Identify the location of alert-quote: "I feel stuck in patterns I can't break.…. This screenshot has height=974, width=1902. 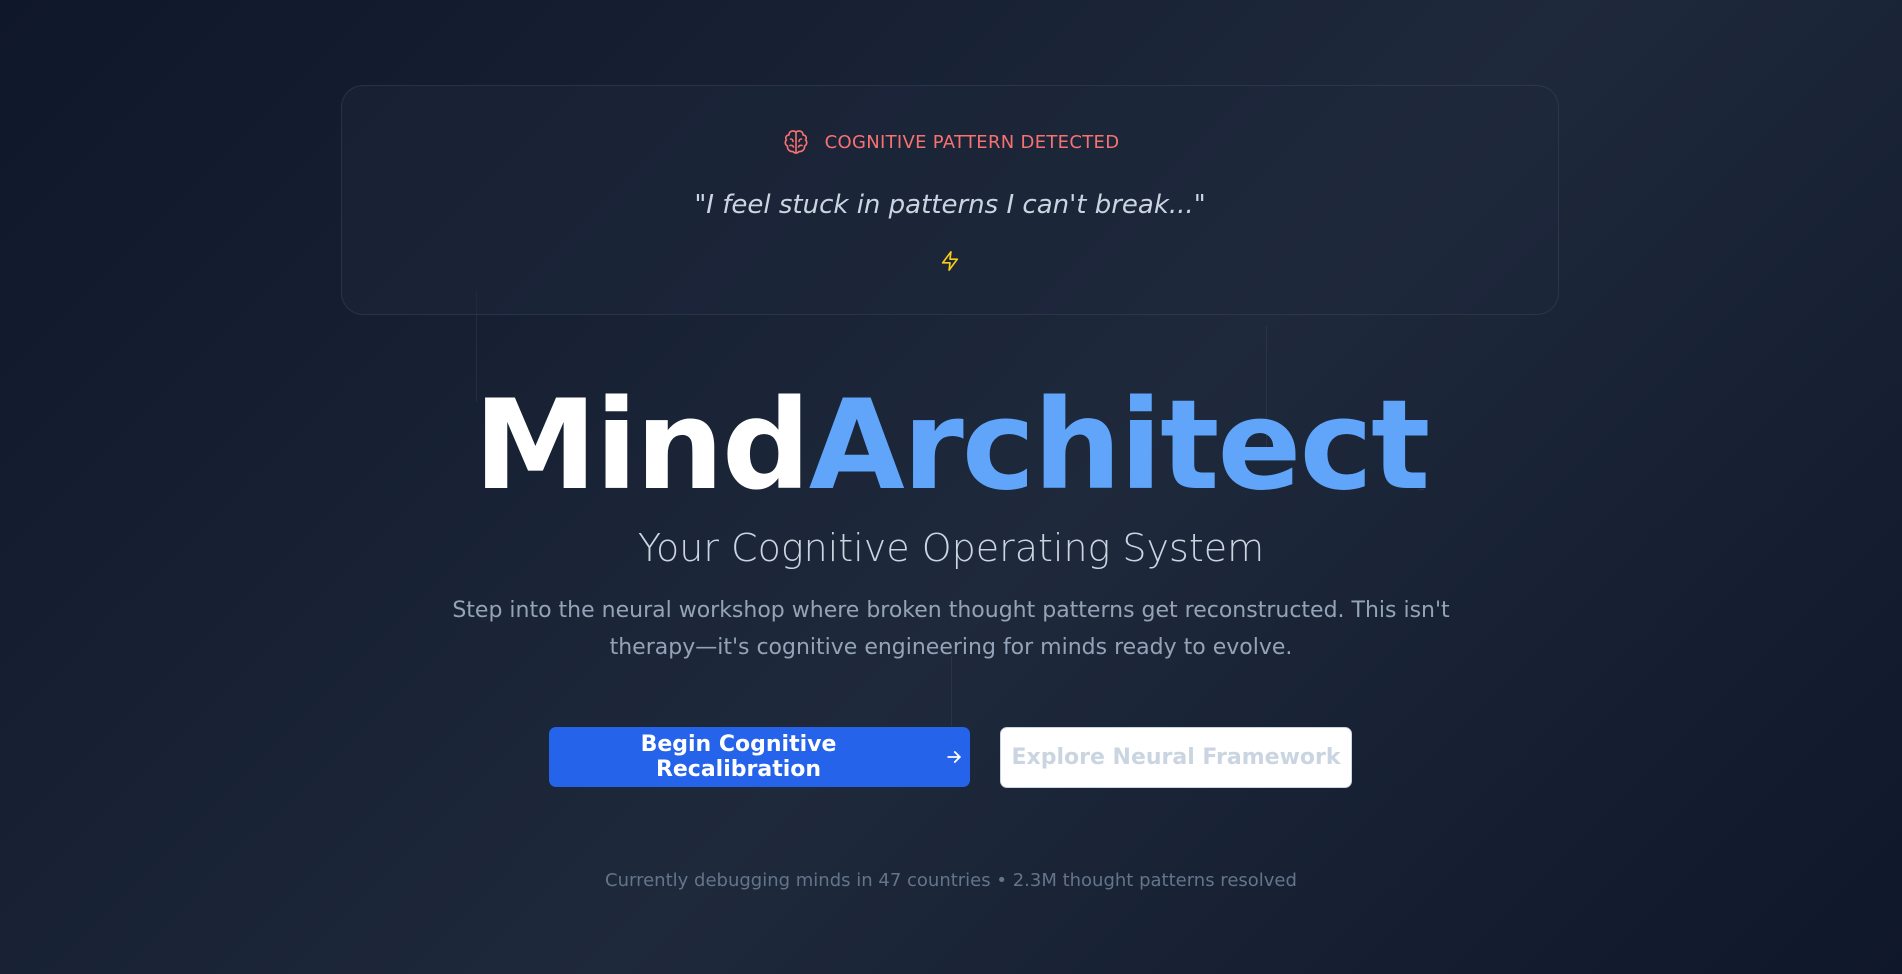
(950, 205).